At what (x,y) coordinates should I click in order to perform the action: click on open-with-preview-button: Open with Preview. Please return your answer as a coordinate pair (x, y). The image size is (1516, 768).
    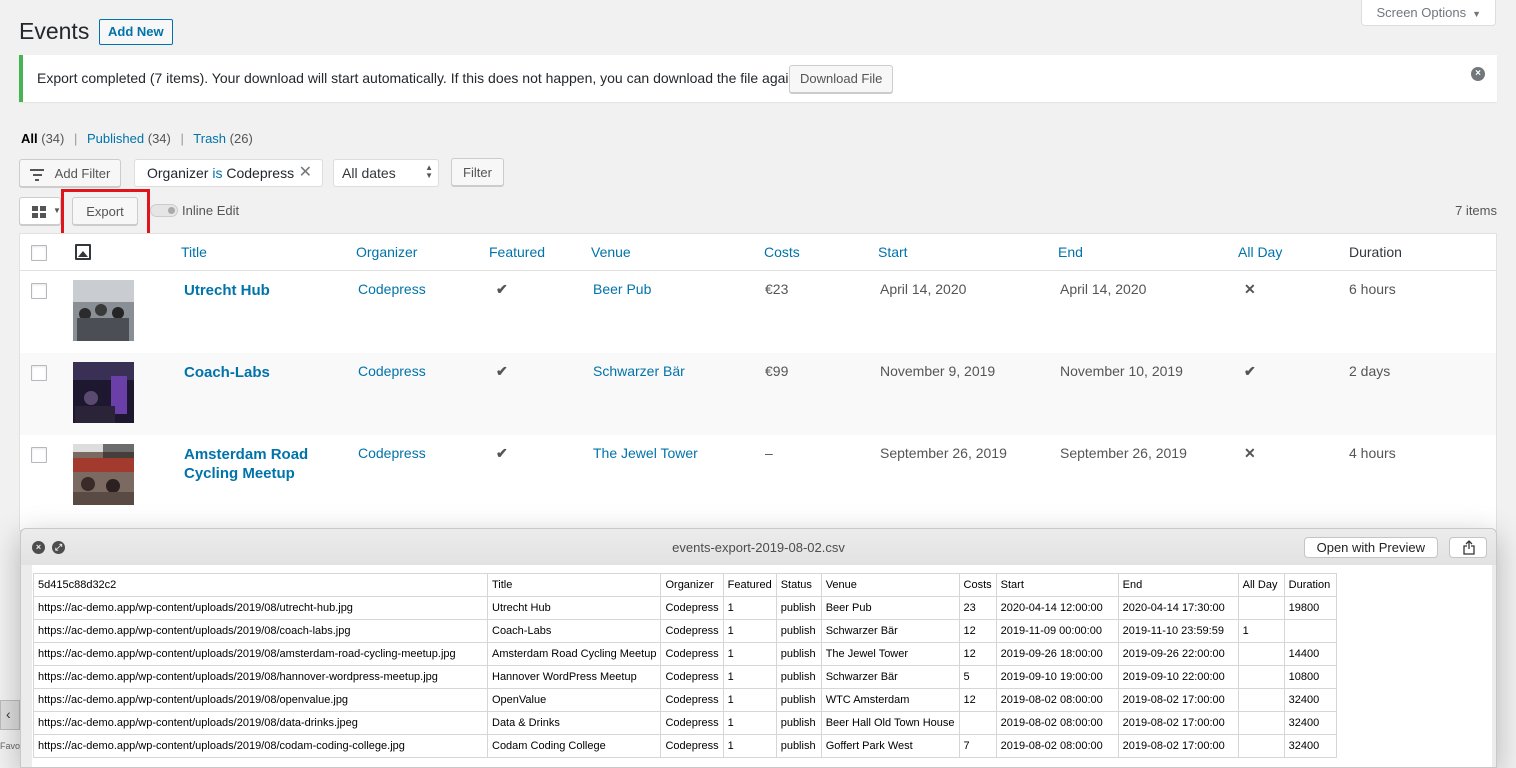
    Looking at the image, I should click on (1370, 547).